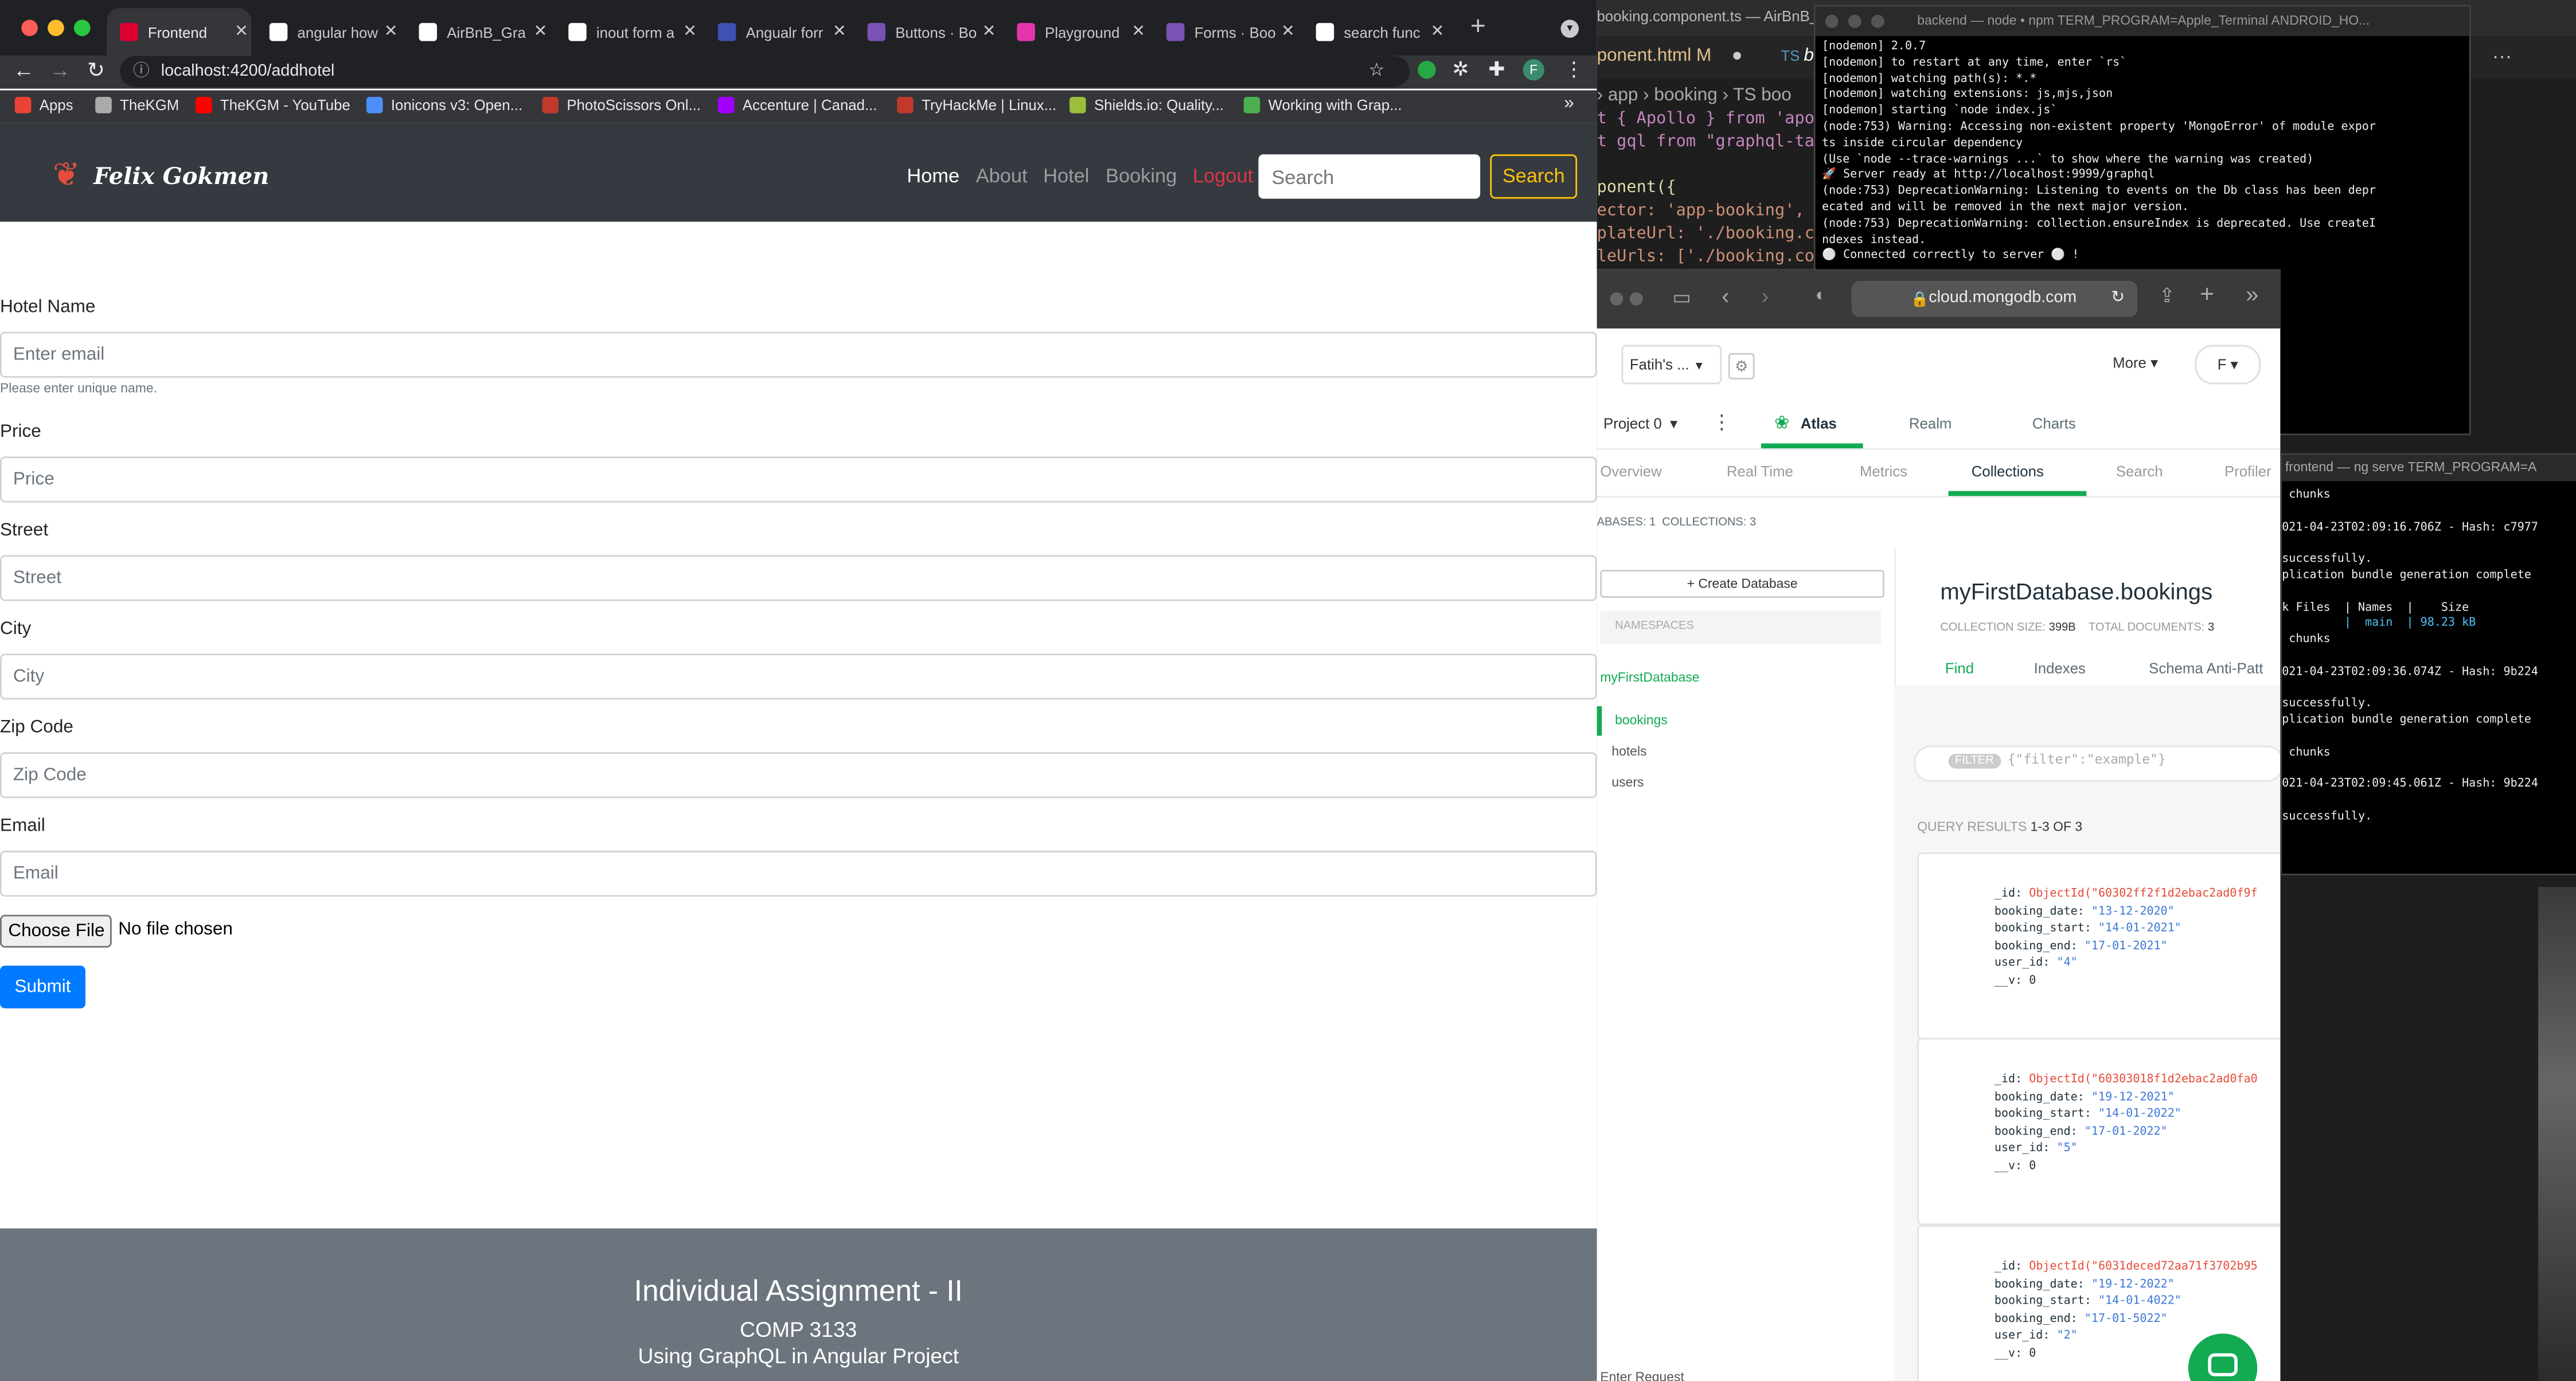 The height and width of the screenshot is (1381, 2576). Describe the element at coordinates (1742, 366) in the screenshot. I see `settings-gear-icon: ⚙` at that location.